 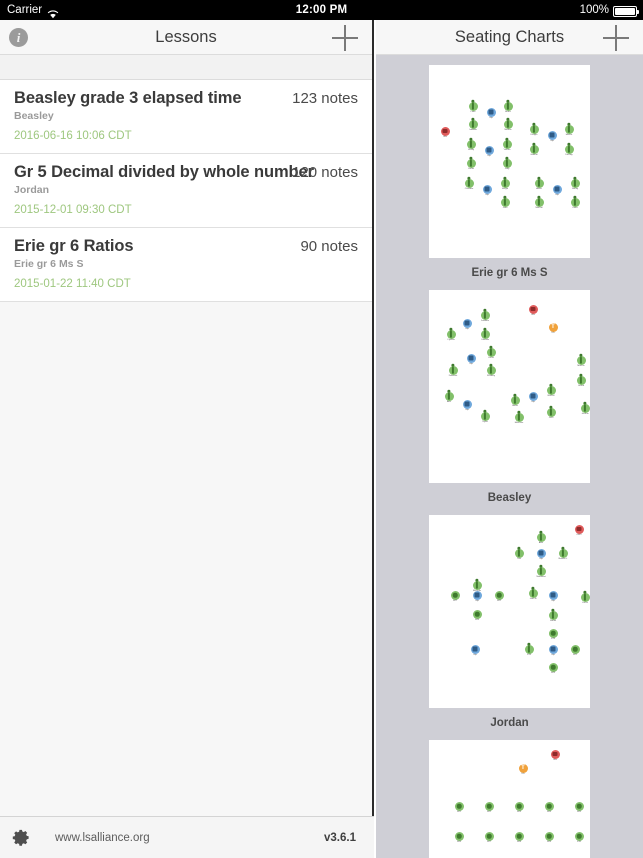 What do you see at coordinates (626, 11) in the screenshot?
I see `battery-full-icon` at bounding box center [626, 11].